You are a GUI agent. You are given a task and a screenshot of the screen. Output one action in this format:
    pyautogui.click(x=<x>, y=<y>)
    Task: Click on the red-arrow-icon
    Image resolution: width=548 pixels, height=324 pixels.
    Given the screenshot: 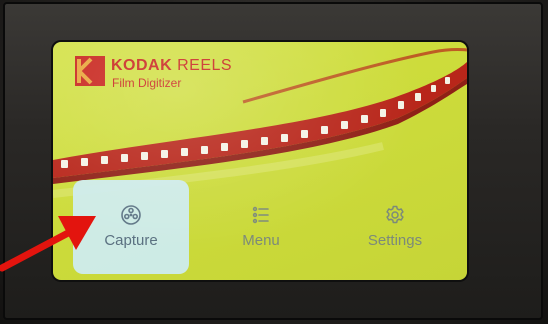 What is the action you would take?
    pyautogui.click(x=48, y=244)
    